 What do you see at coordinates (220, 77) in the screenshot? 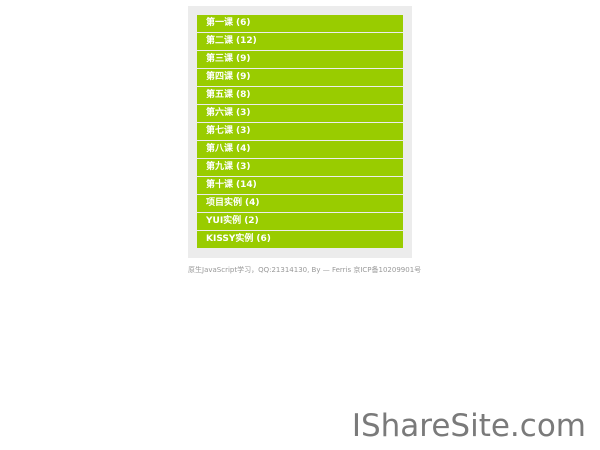
I see `menu-item-label: 第四课` at bounding box center [220, 77].